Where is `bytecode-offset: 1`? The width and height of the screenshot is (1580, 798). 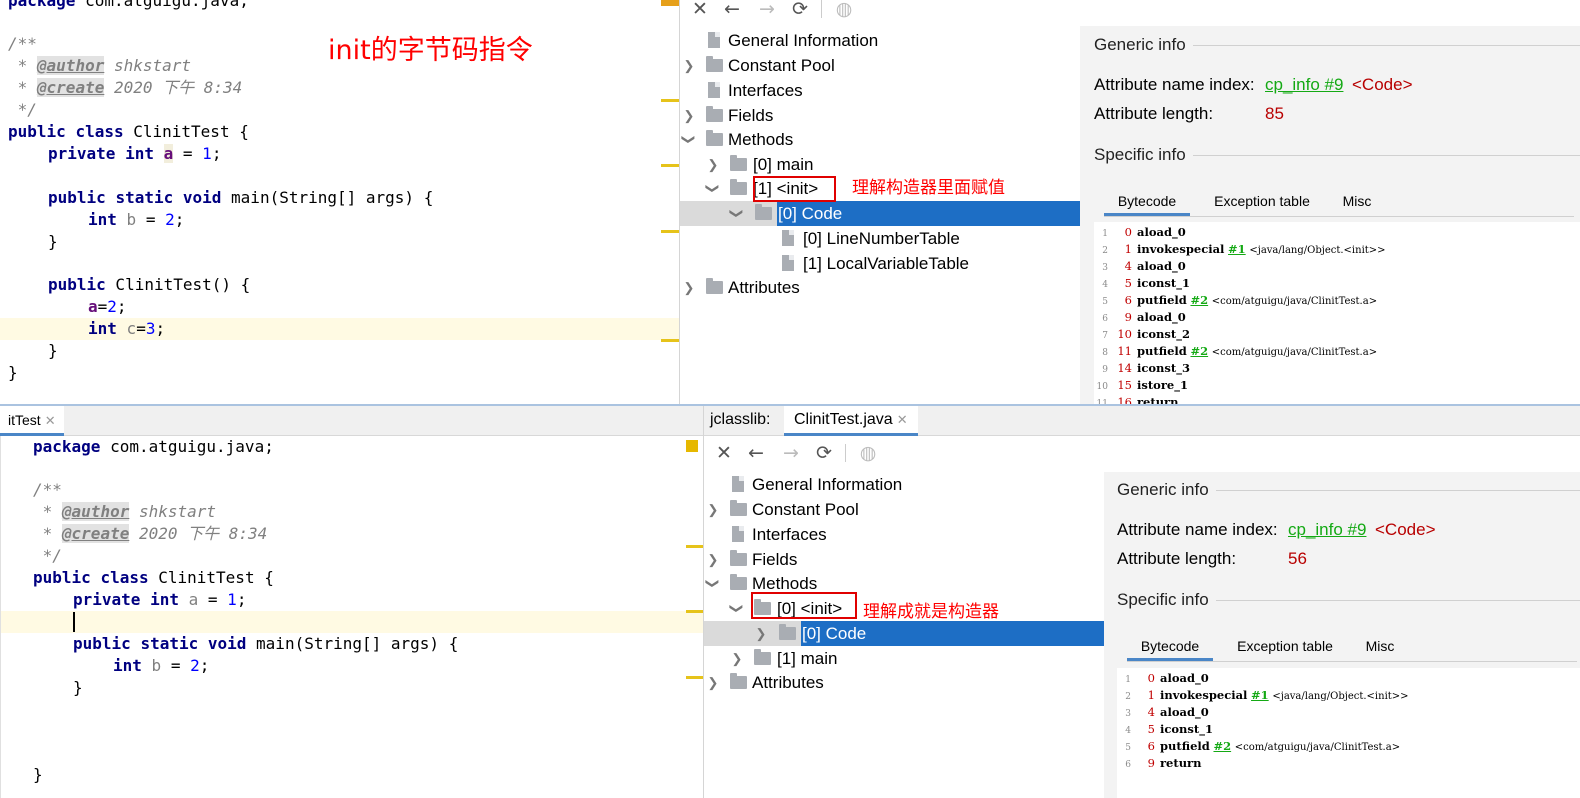
bytecode-offset: 1 is located at coordinates (1151, 695).